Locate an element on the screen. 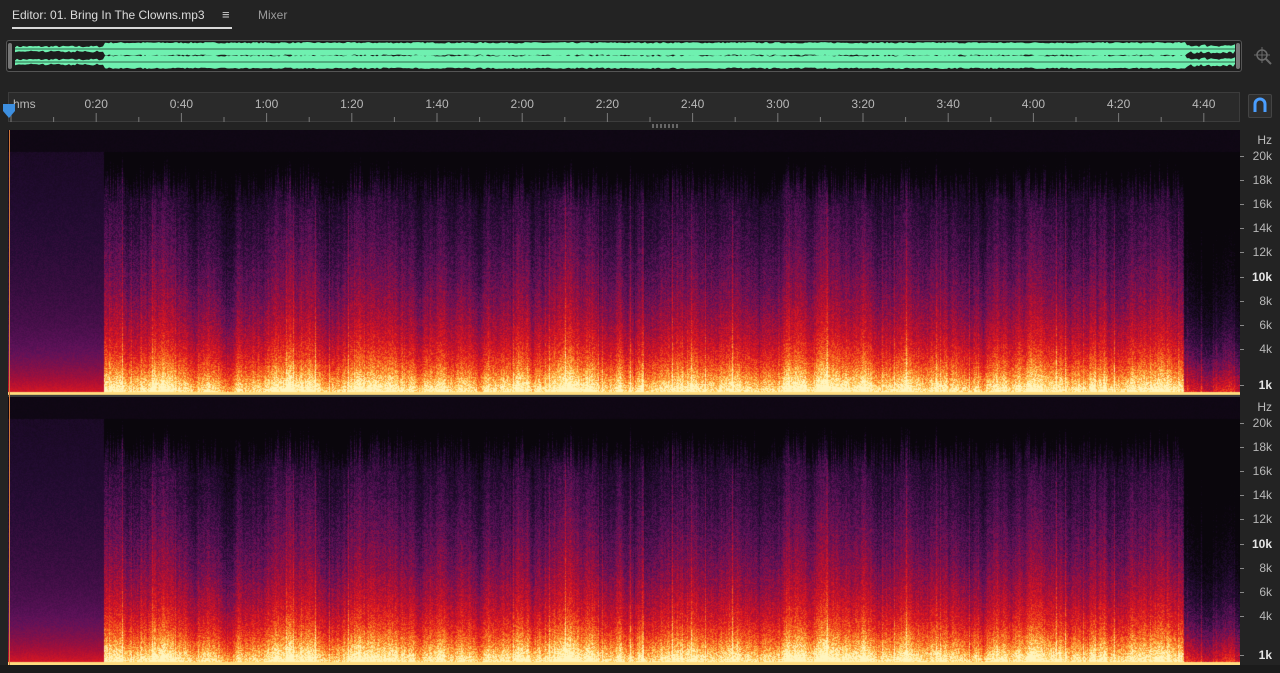 The image size is (1280, 673). menu-icon: ≡ is located at coordinates (226, 14).